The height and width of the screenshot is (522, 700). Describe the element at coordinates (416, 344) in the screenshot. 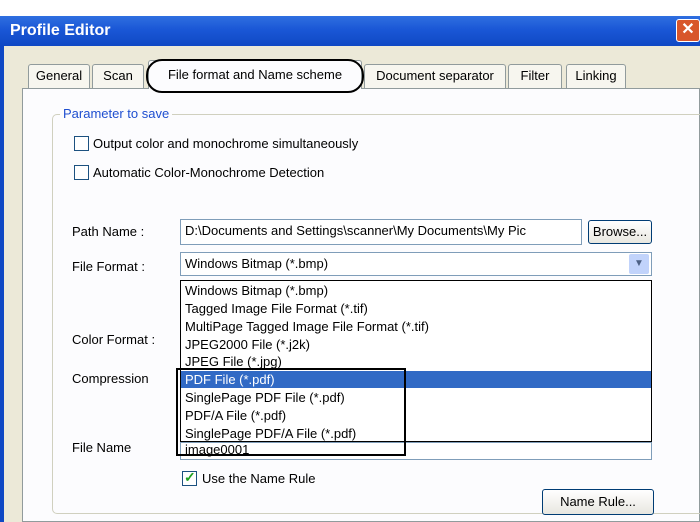

I see `dropdown-option: JPEG2000 File (*.j2k)` at that location.